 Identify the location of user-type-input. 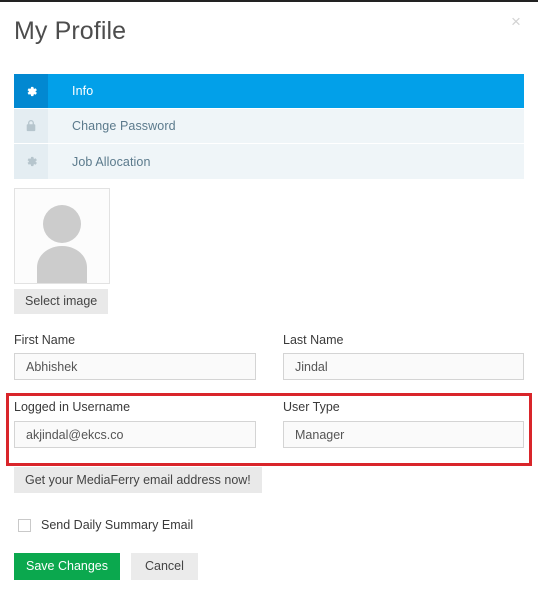
(403, 434).